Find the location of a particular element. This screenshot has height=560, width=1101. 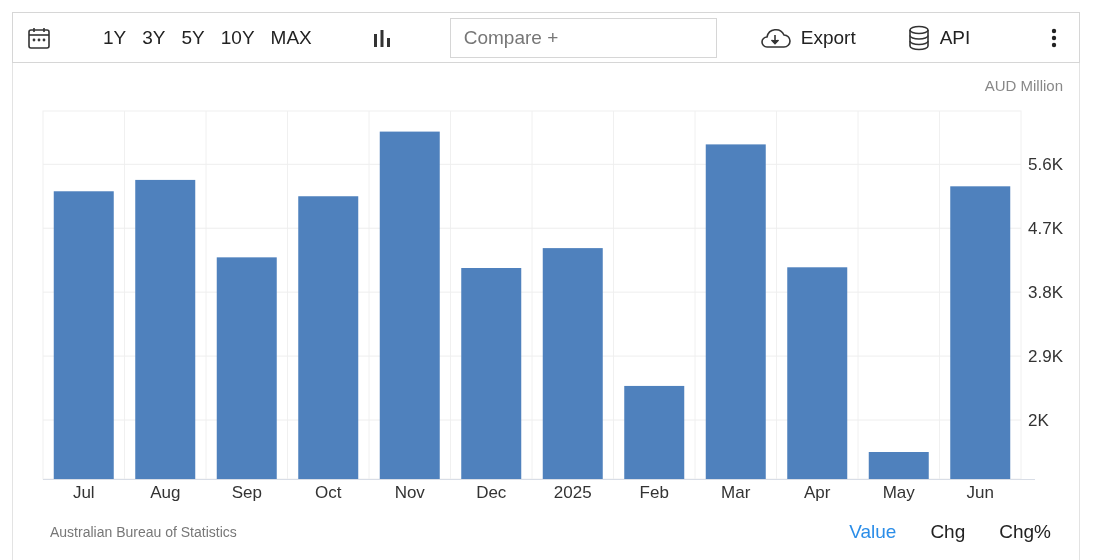

x-axis-label: Mar is located at coordinates (736, 492).